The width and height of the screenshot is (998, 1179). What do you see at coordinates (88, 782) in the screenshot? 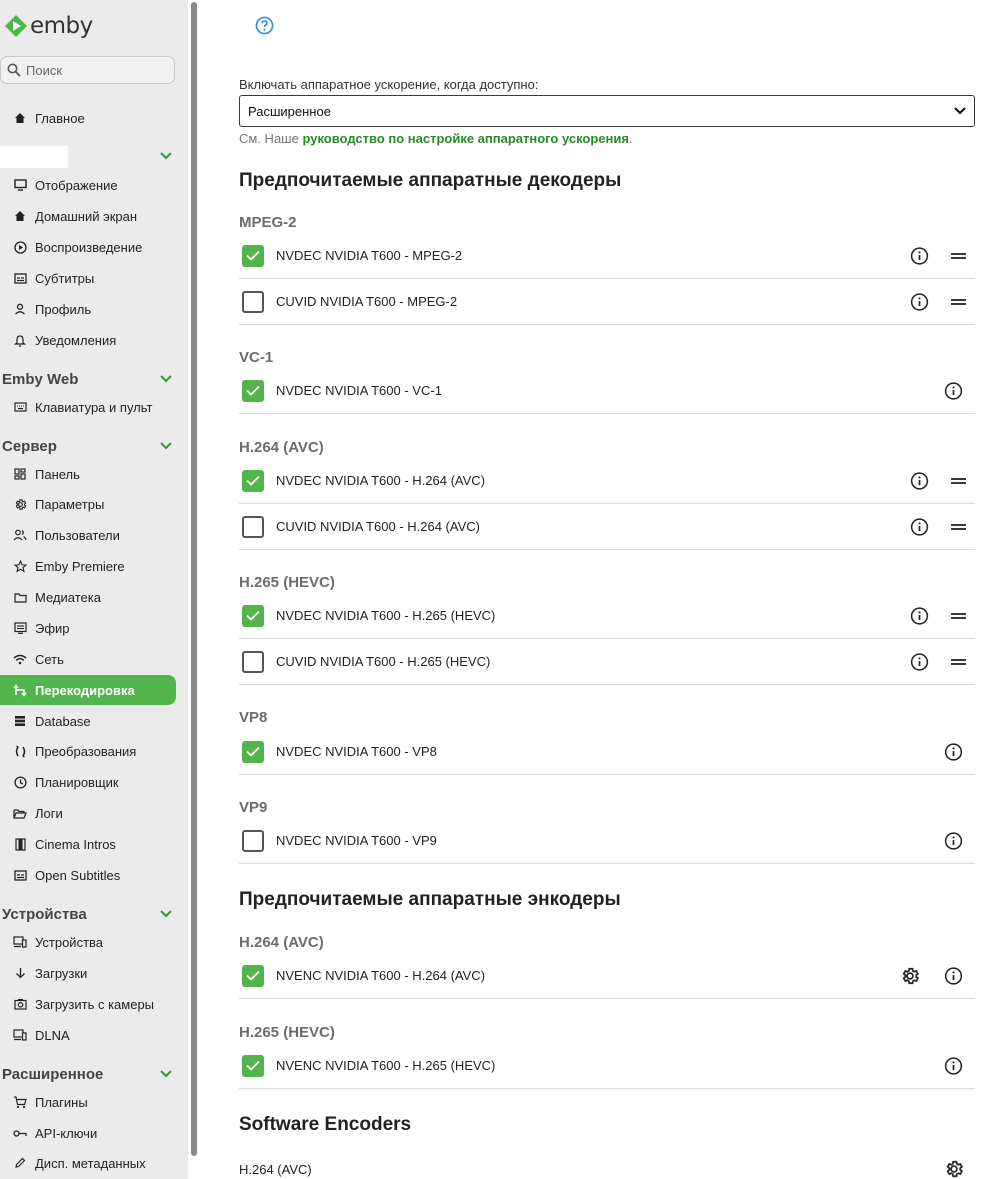
I see `sidebar-item-scheduler: Планировщик` at bounding box center [88, 782].